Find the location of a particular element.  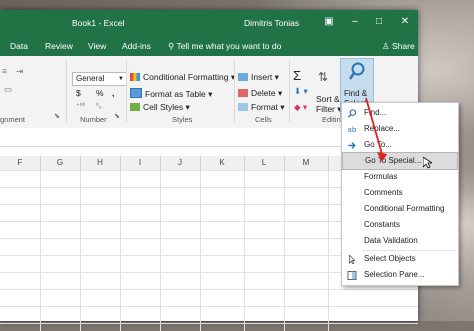

conditional-formatting-label: Conditional Formatting is located at coordinates (186, 77).